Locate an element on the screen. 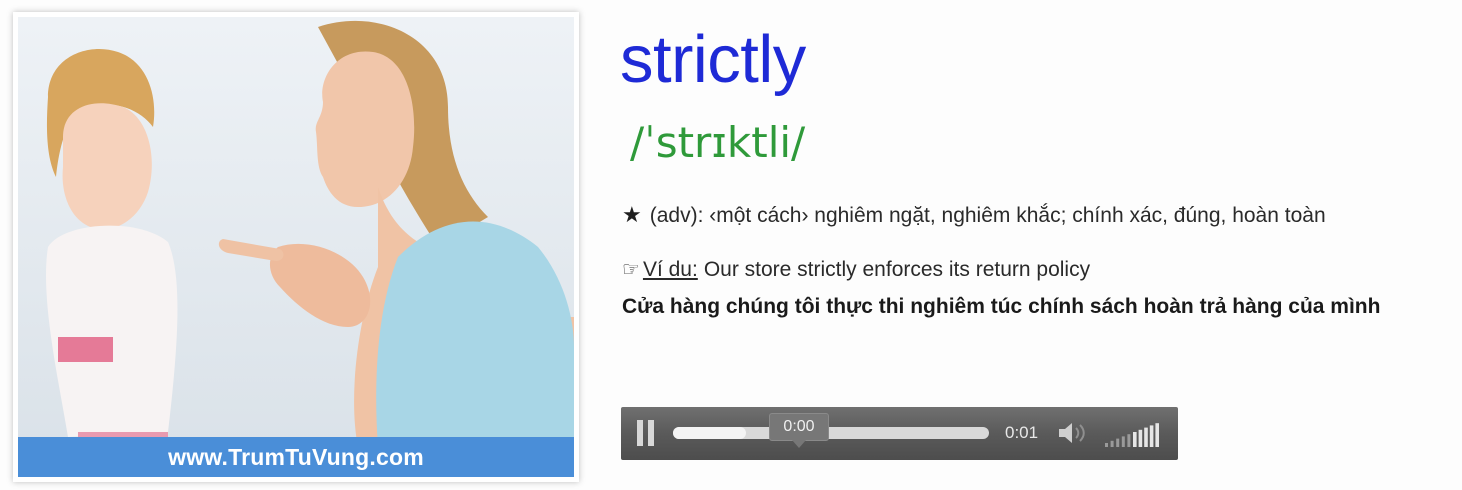 Image resolution: width=1462 pixels, height=490 pixels. total-time: 0:01 is located at coordinates (1022, 432).